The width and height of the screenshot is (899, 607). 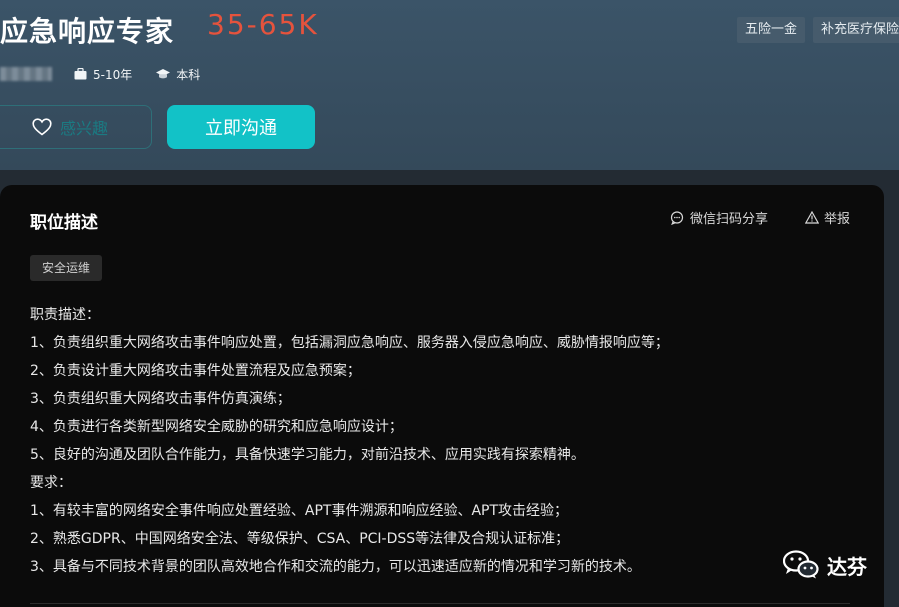 What do you see at coordinates (801, 564) in the screenshot?
I see `wechat-icon` at bounding box center [801, 564].